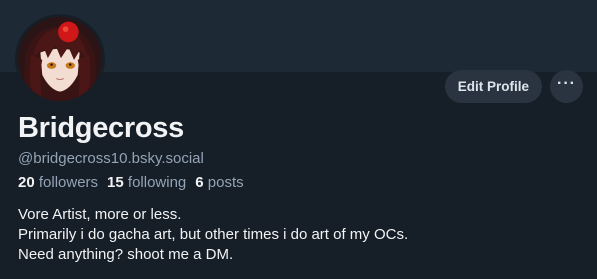  I want to click on profile-stats: 20 followers 15 following 6 posts, so click(131, 182).